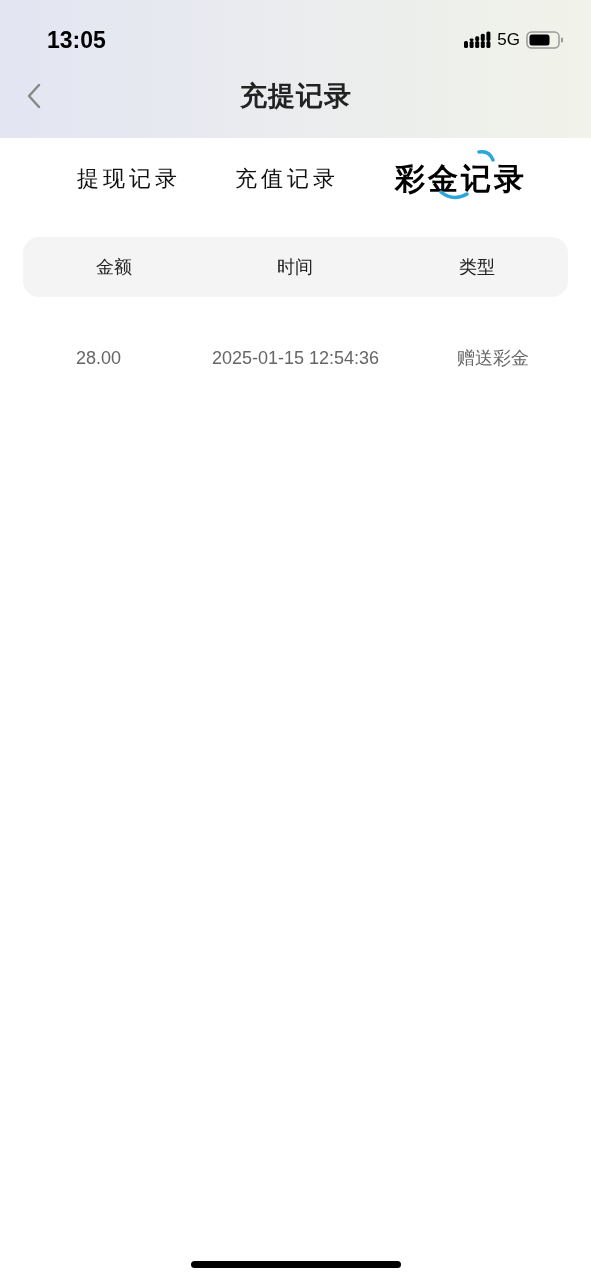 Image resolution: width=591 pixels, height=1280 pixels. I want to click on column-heading: 时间, so click(295, 267).